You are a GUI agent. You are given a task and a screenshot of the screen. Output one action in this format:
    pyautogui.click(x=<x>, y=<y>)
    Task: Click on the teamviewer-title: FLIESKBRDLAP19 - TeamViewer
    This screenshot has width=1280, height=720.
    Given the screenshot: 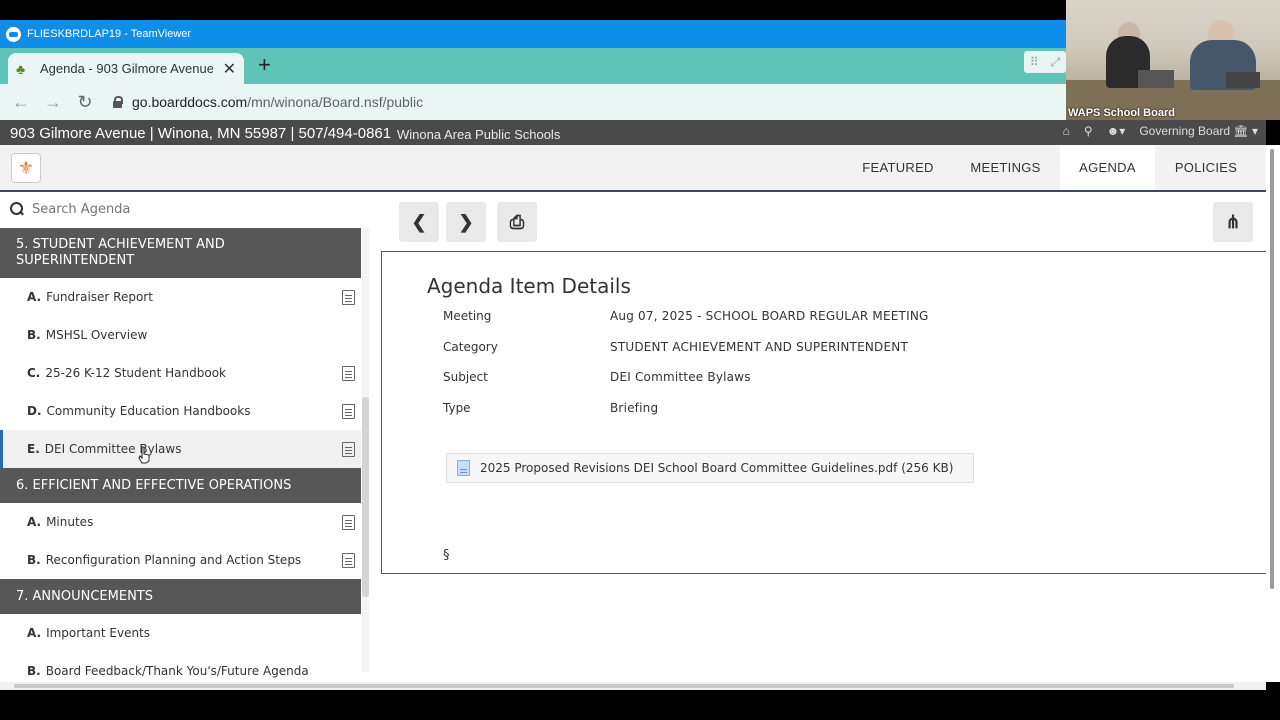 What is the action you would take?
    pyautogui.click(x=109, y=34)
    